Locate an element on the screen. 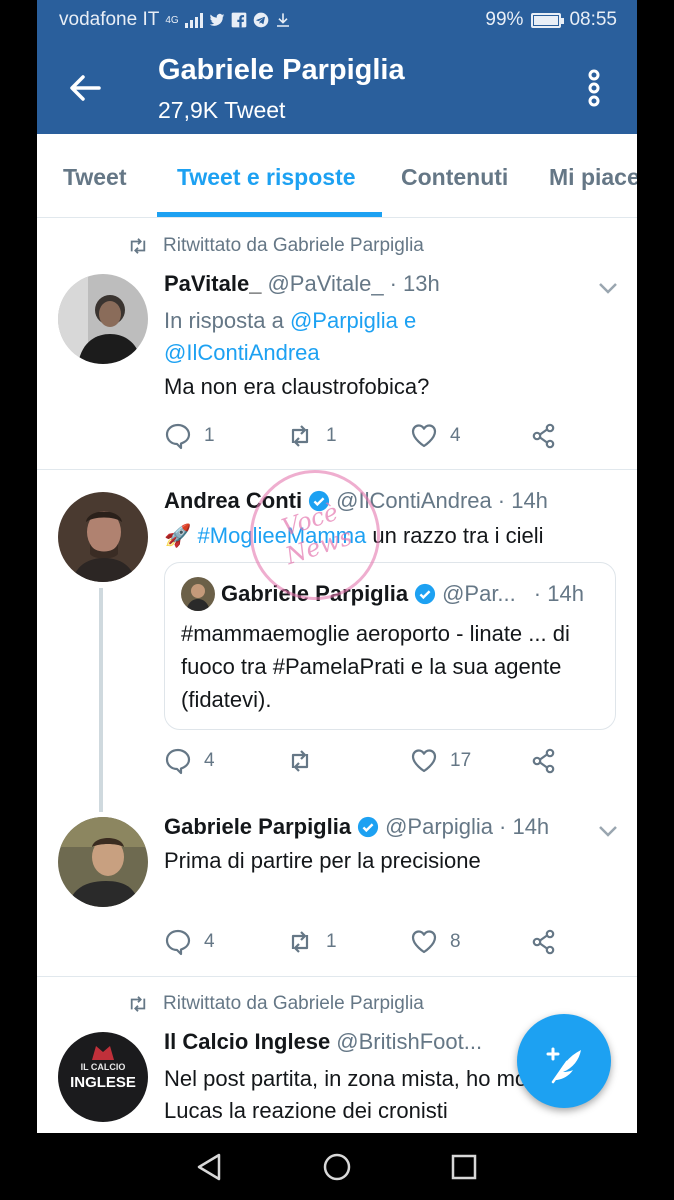 This screenshot has width=674, height=1200. user-handle: @Parpiglia is located at coordinates (439, 827).